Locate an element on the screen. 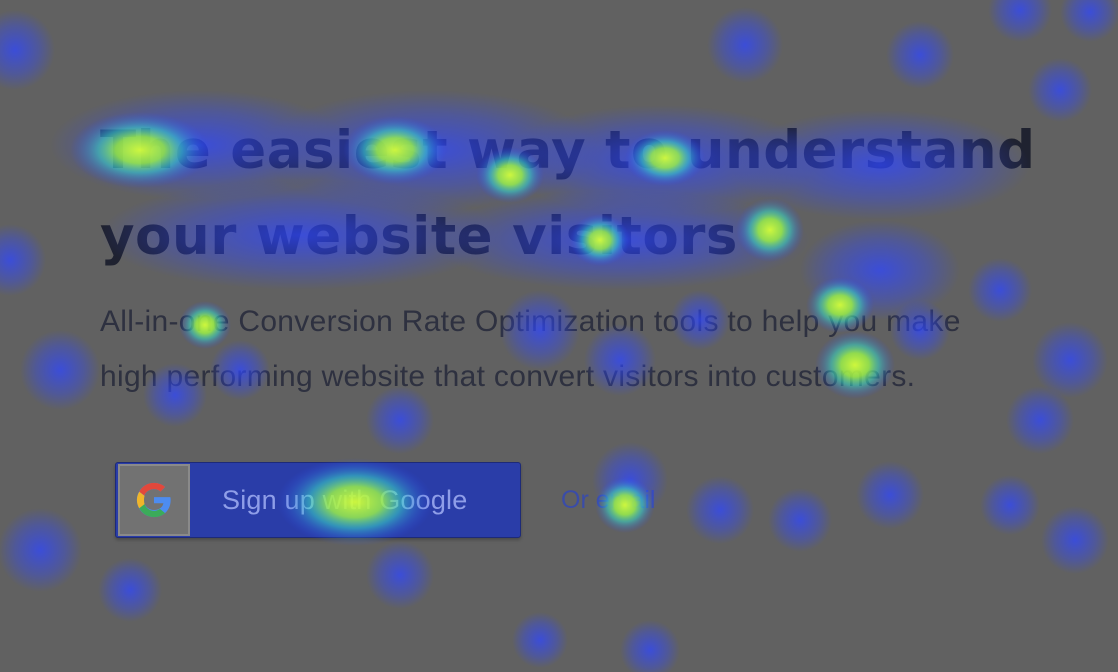 The width and height of the screenshot is (1118, 672). email-signup-link: Or email is located at coordinates (608, 500).